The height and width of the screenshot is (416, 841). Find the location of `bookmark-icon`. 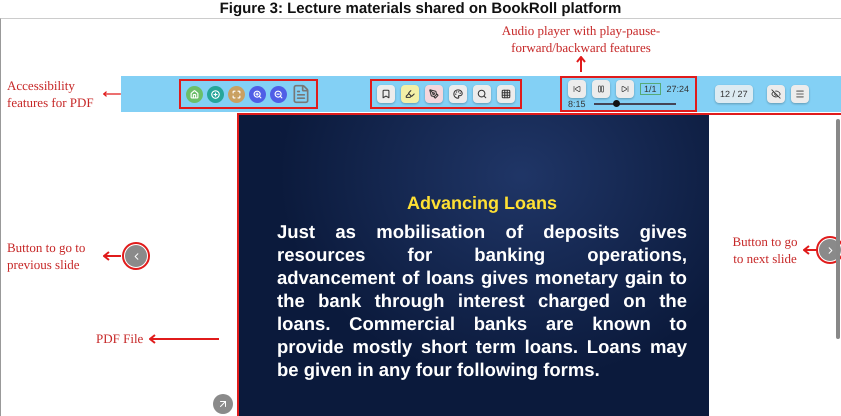

bookmark-icon is located at coordinates (386, 94).